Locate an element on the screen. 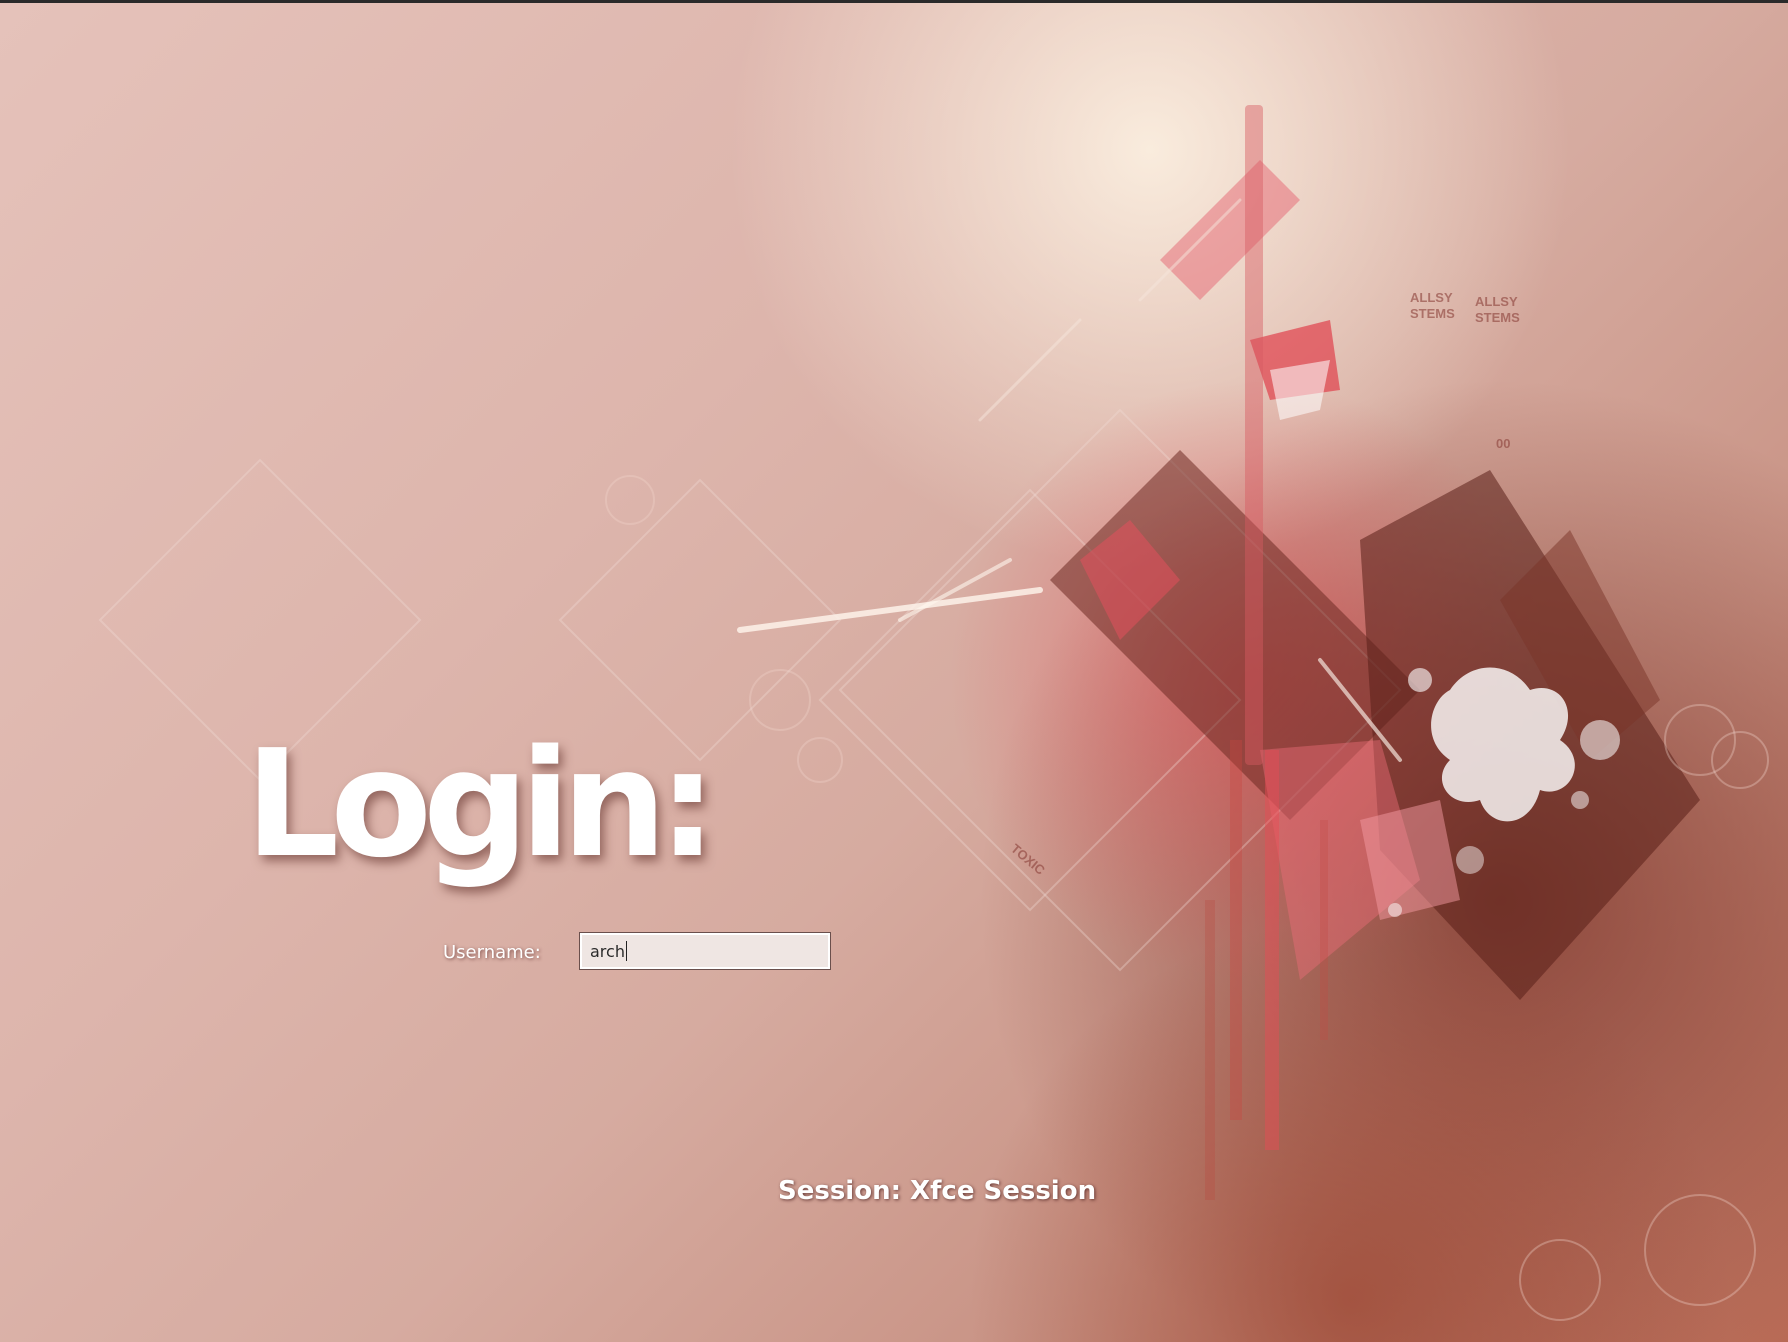  wallpaper-mark-stems-2: STEMS is located at coordinates (1497, 317).